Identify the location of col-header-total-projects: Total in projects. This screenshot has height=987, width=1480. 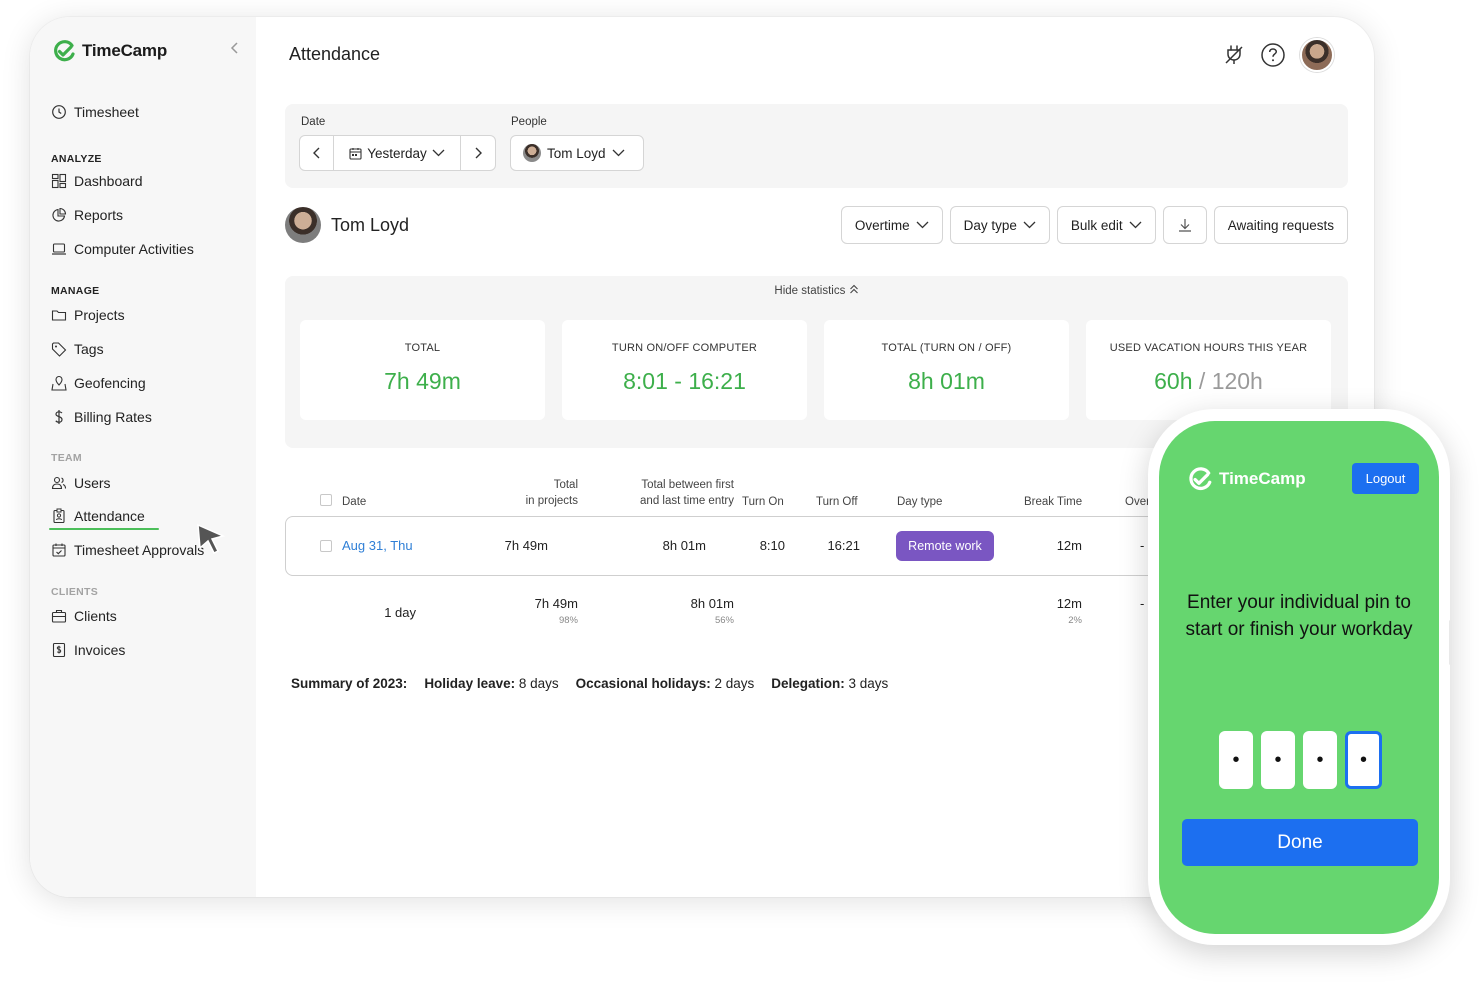
(528, 493).